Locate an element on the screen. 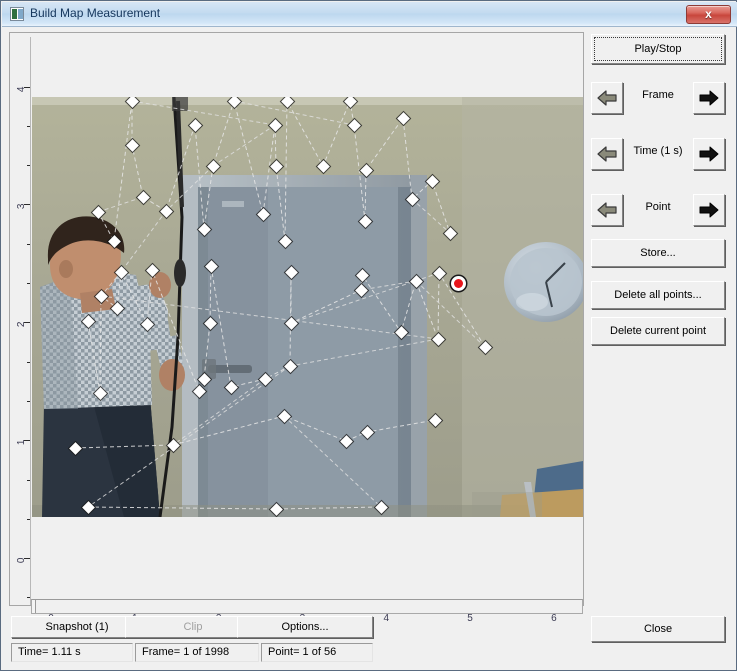 The width and height of the screenshot is (737, 671). frame-slider-thumb is located at coordinates (34, 606).